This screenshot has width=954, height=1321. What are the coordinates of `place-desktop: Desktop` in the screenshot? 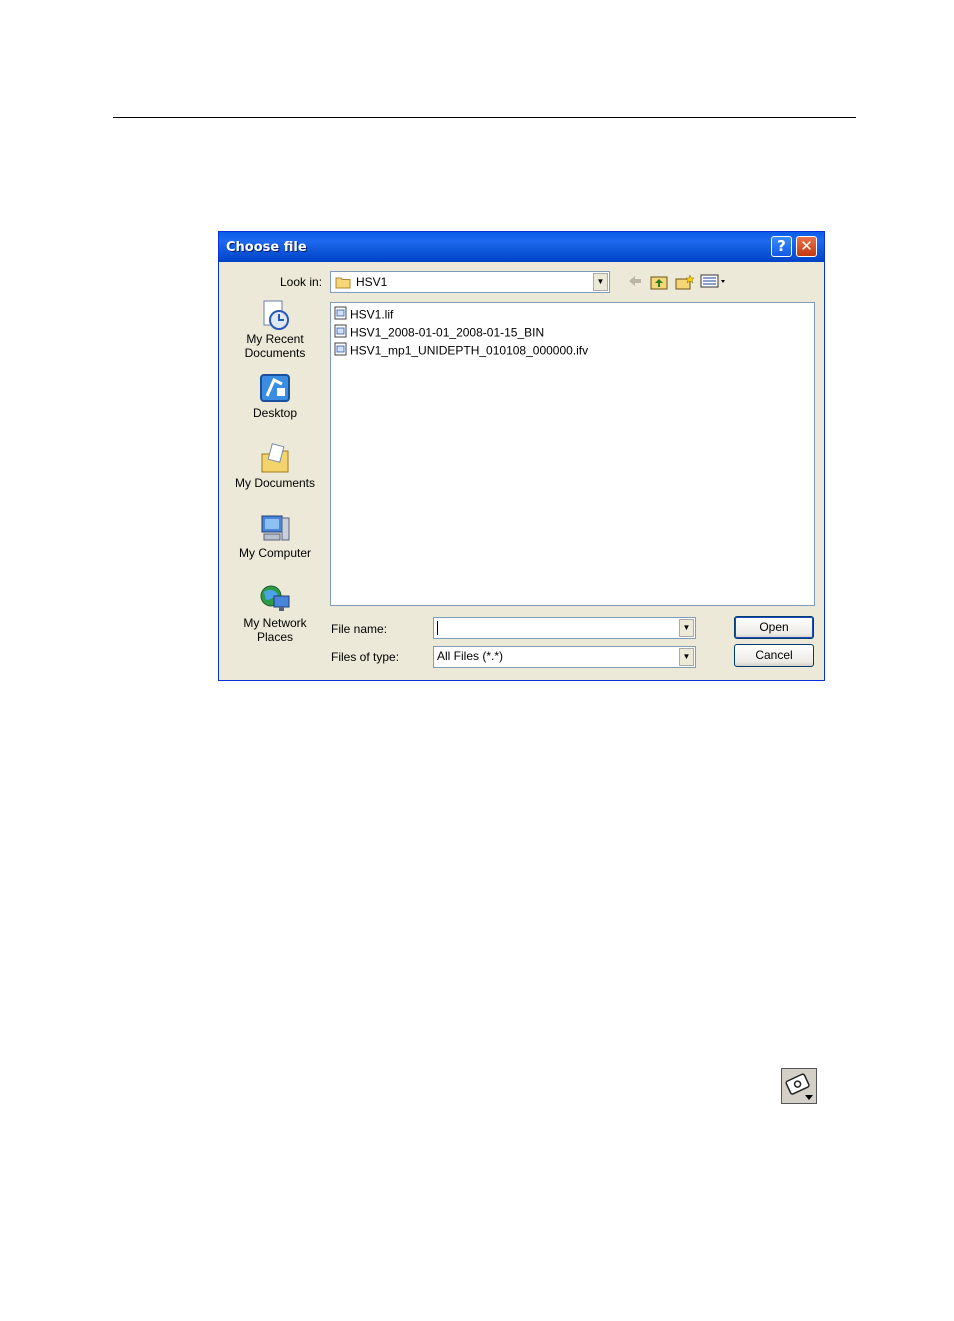 It's located at (275, 396).